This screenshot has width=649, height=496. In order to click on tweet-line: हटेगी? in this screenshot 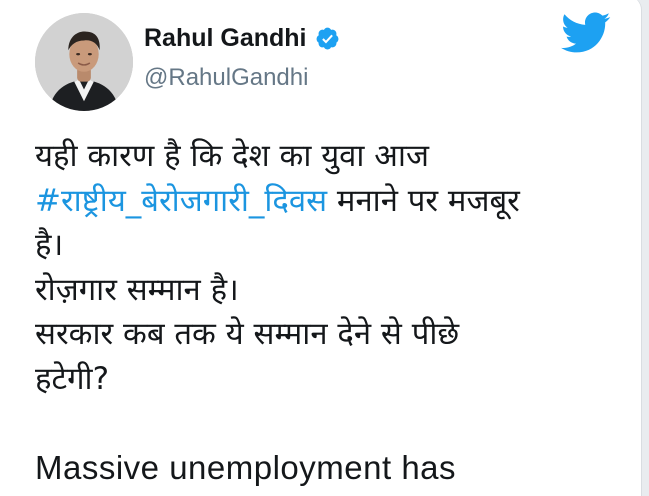, I will do `click(72, 378)`.